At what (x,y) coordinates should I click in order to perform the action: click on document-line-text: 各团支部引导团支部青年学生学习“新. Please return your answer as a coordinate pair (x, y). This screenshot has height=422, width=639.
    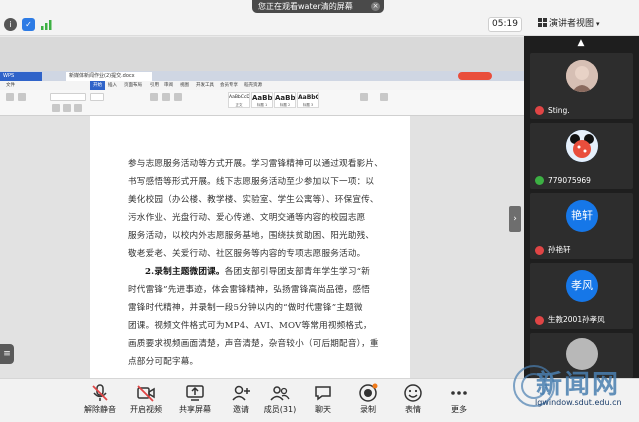
    Looking at the image, I should click on (297, 272).